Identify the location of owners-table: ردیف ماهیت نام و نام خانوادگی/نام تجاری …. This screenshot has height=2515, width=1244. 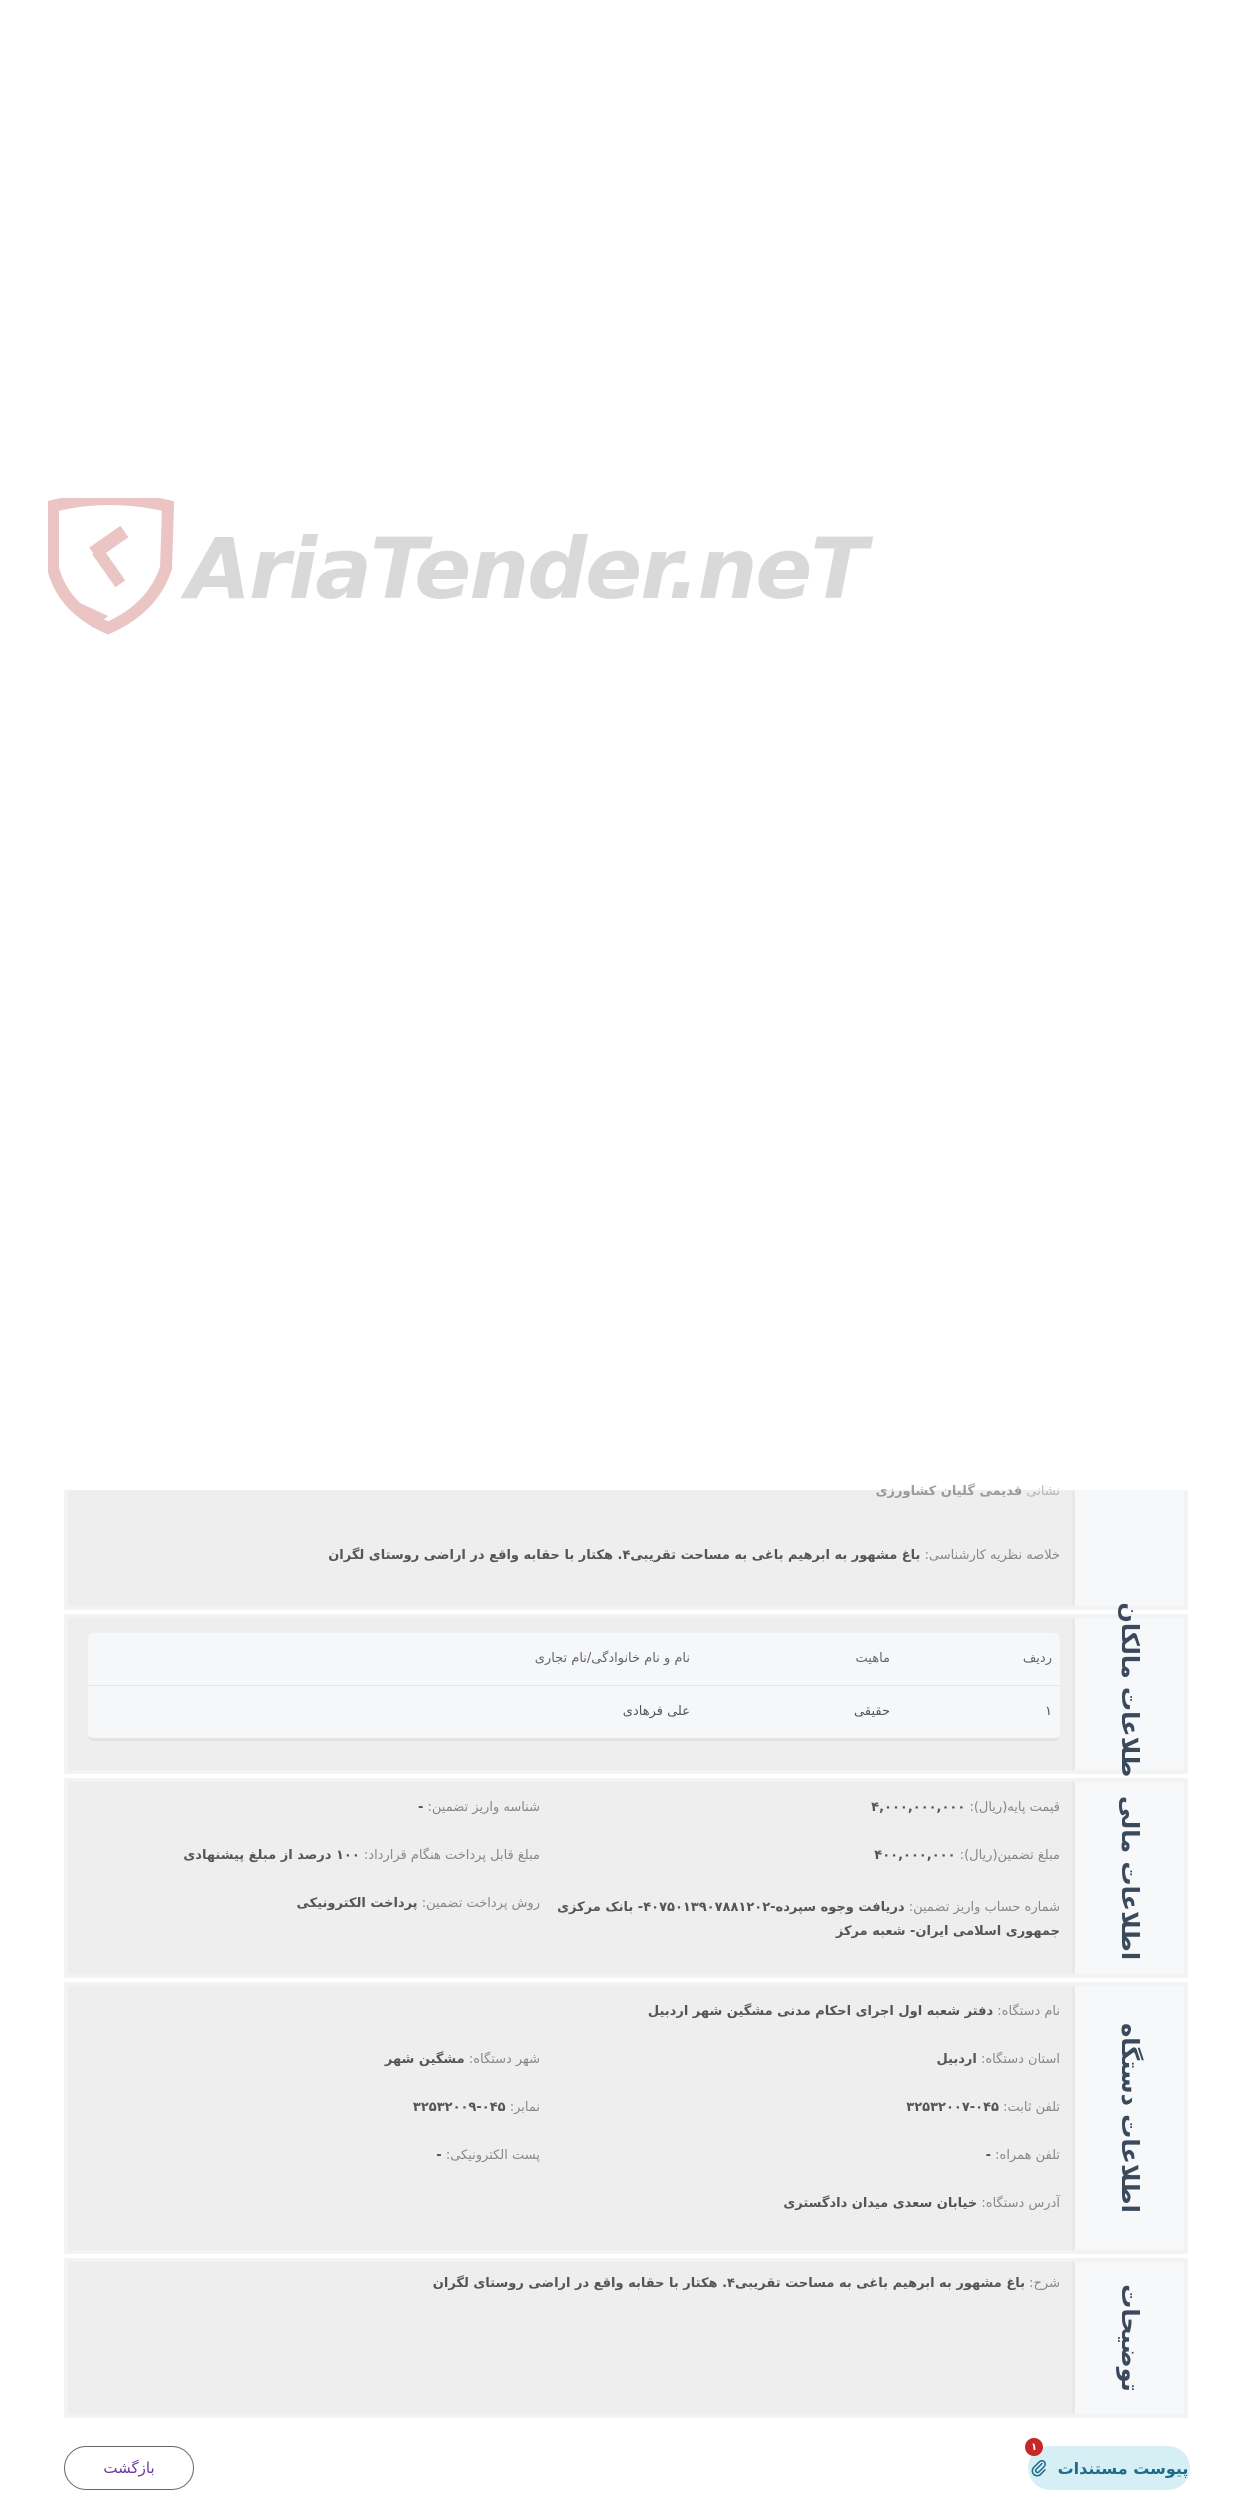
(574, 1687).